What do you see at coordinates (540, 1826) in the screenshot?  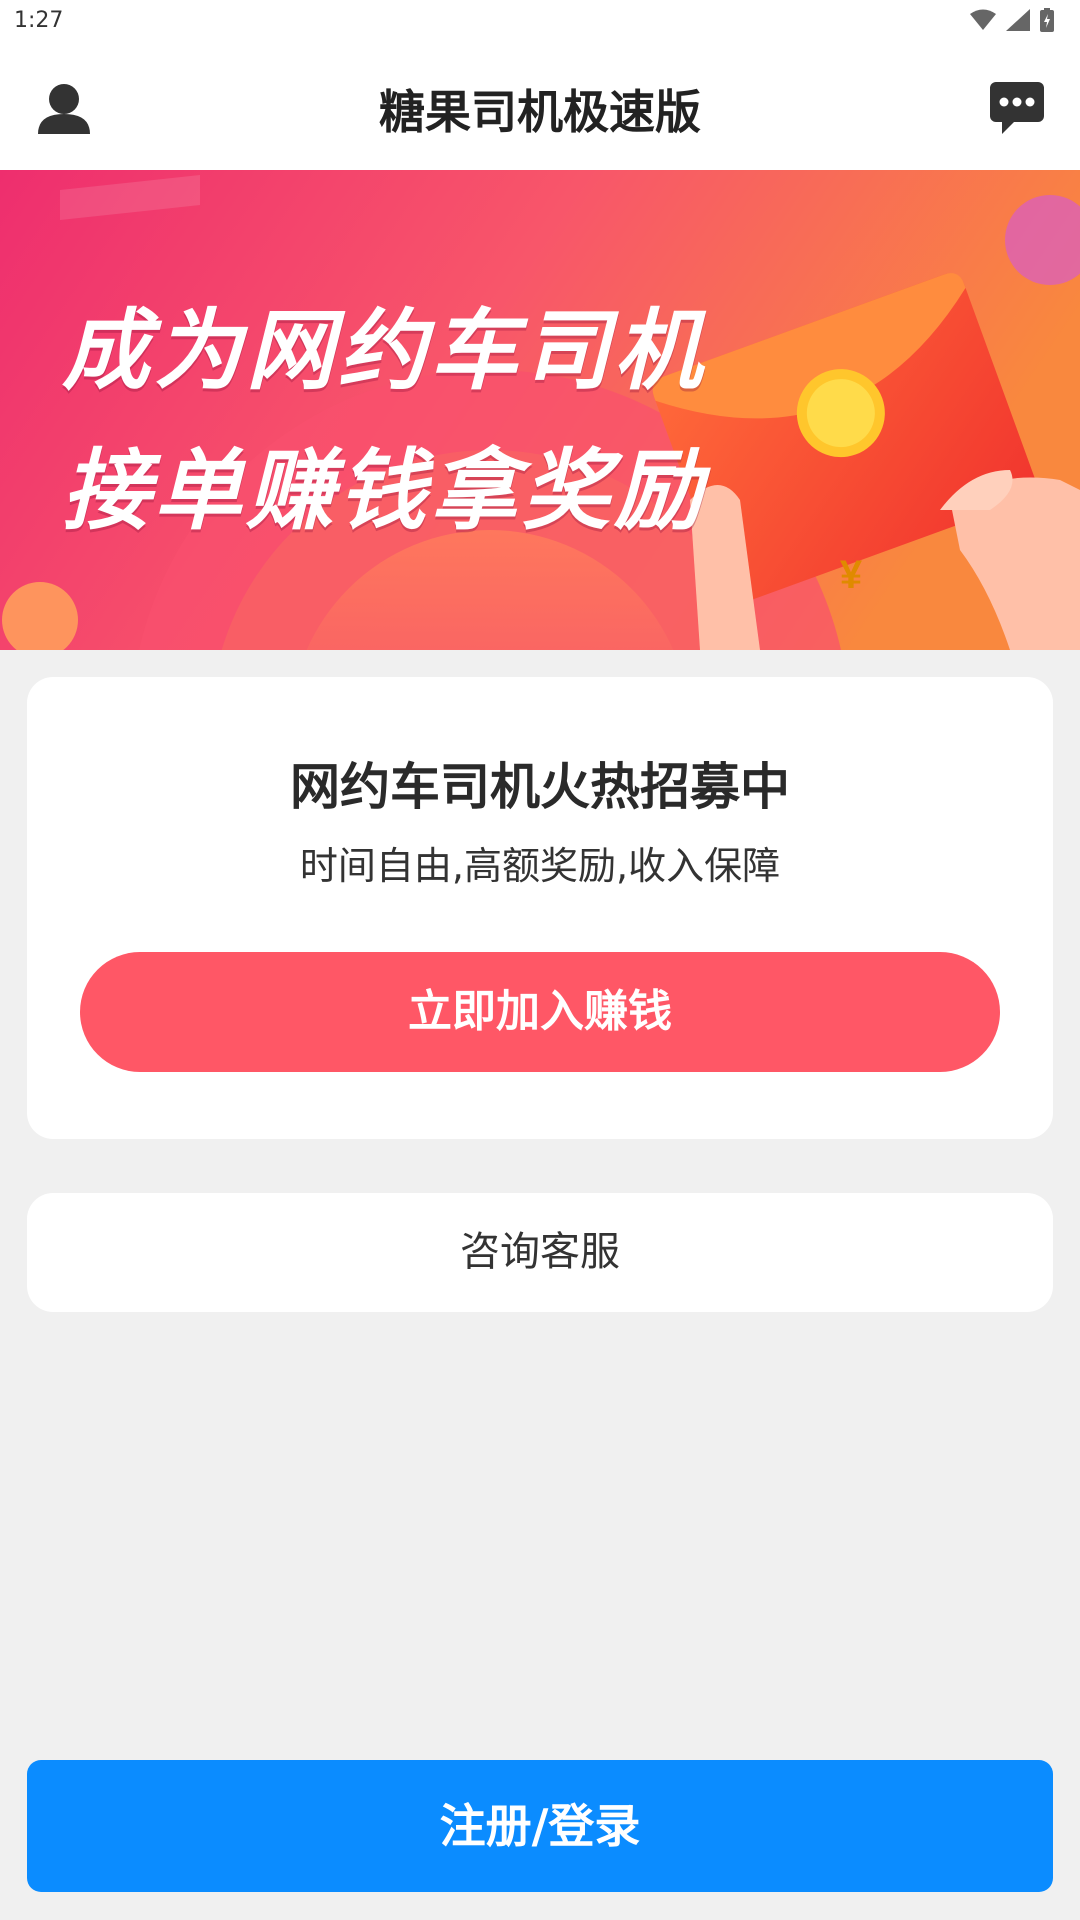 I see `register-login-button: 注册/登录` at bounding box center [540, 1826].